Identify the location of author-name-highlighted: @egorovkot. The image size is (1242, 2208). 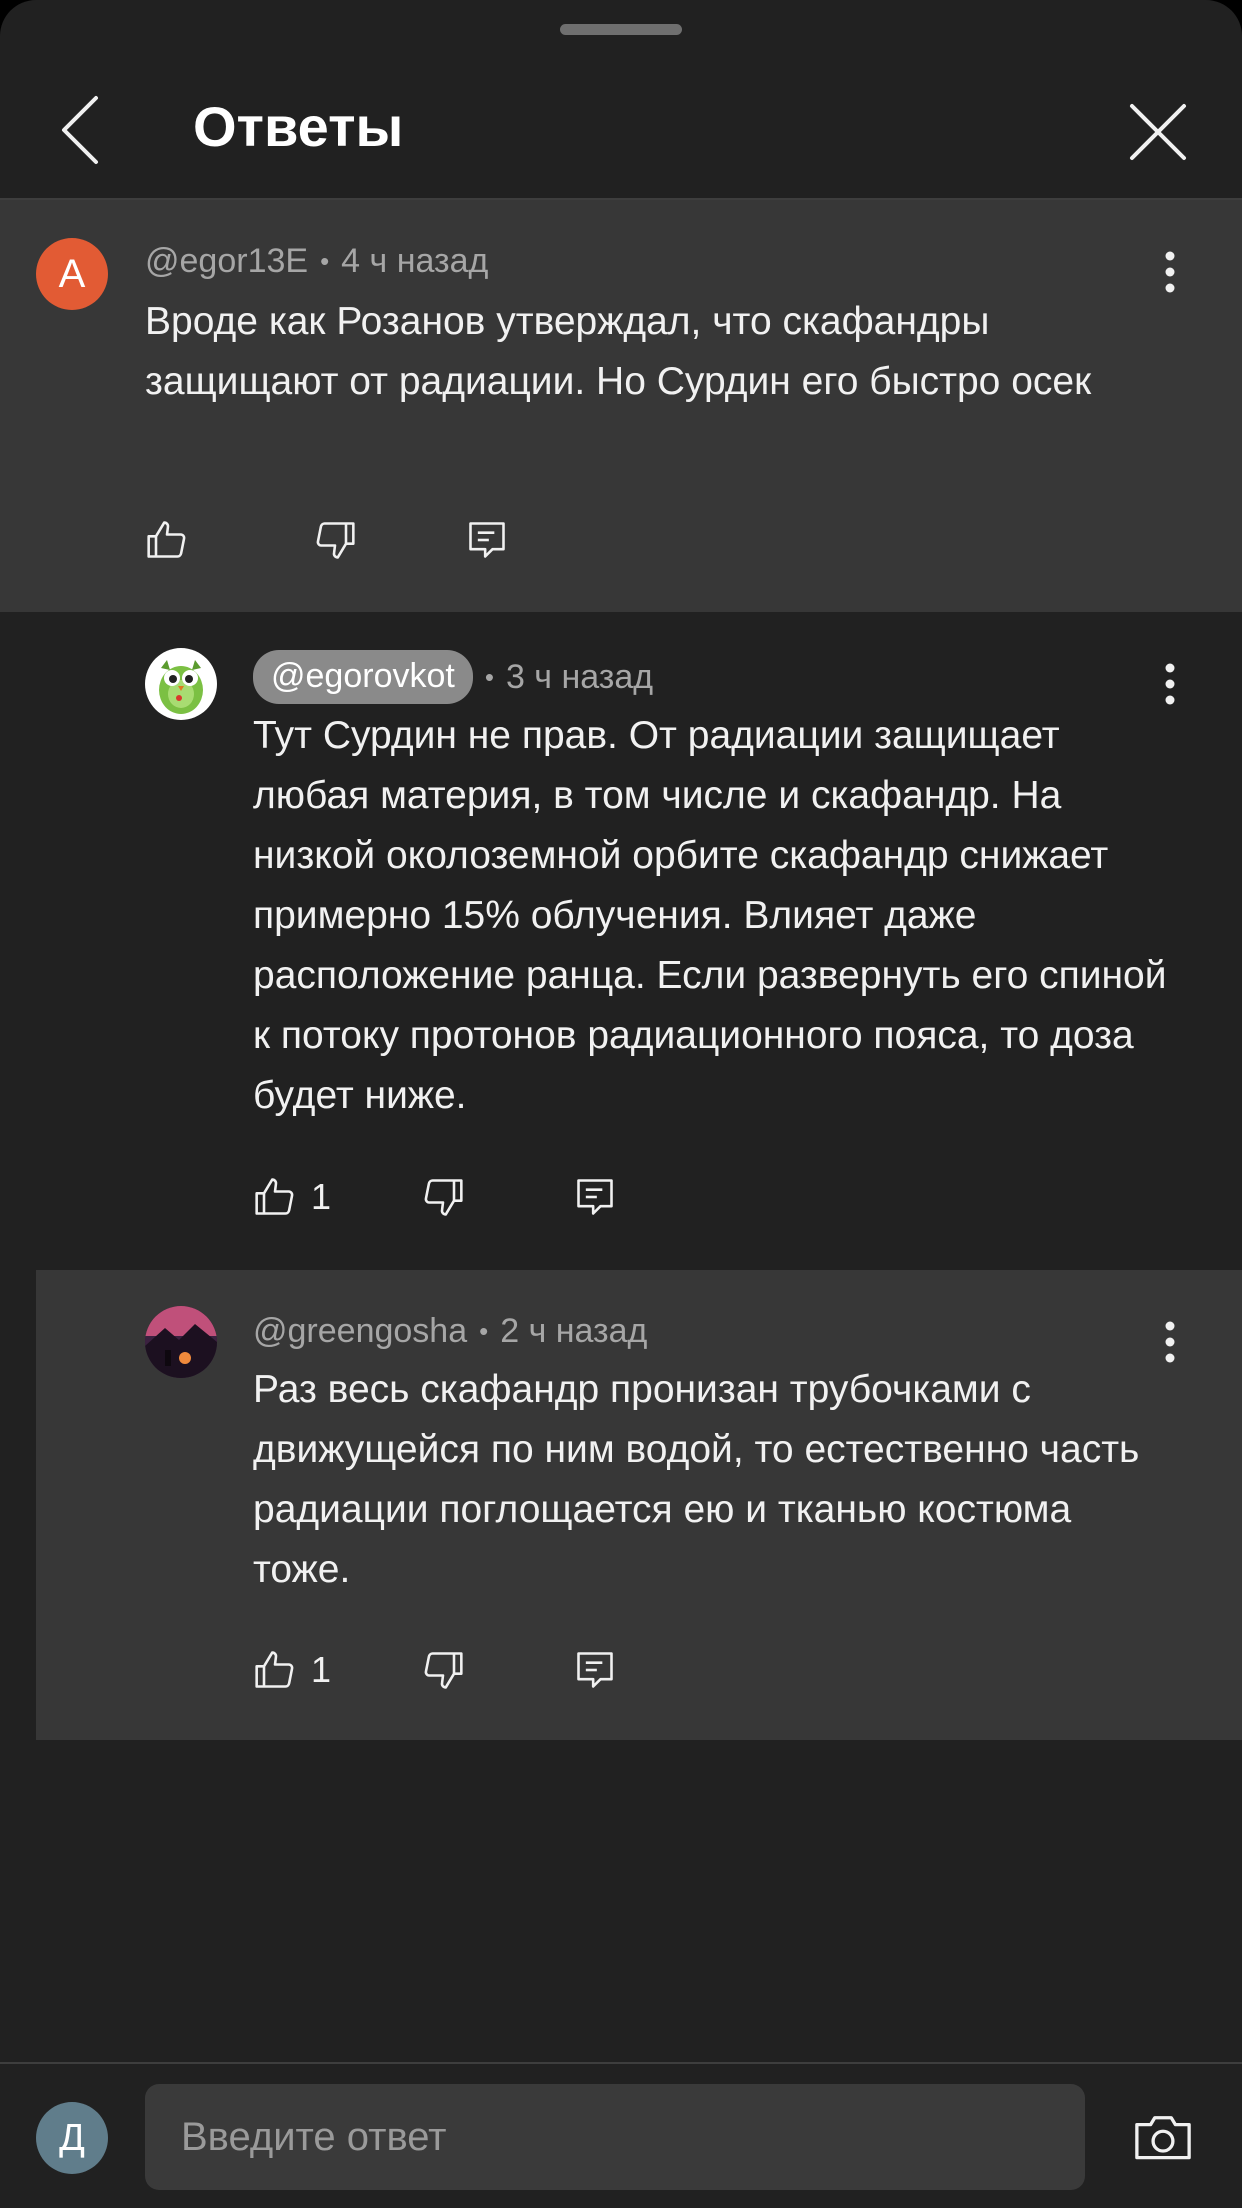
(363, 677).